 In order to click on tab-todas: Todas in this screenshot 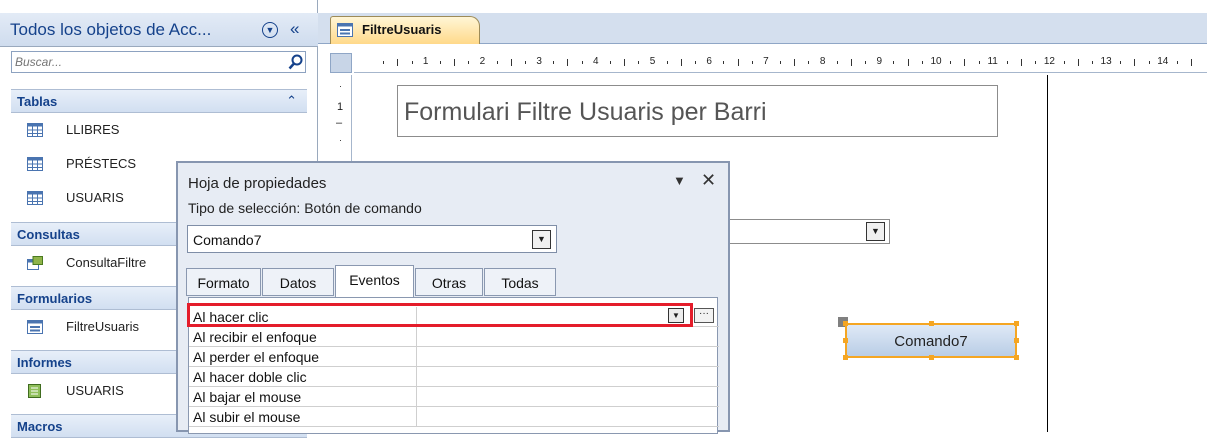, I will do `click(520, 282)`.